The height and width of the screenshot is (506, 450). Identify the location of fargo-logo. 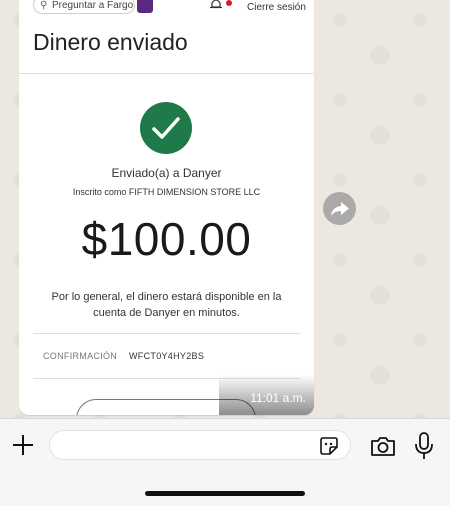
(145, 6).